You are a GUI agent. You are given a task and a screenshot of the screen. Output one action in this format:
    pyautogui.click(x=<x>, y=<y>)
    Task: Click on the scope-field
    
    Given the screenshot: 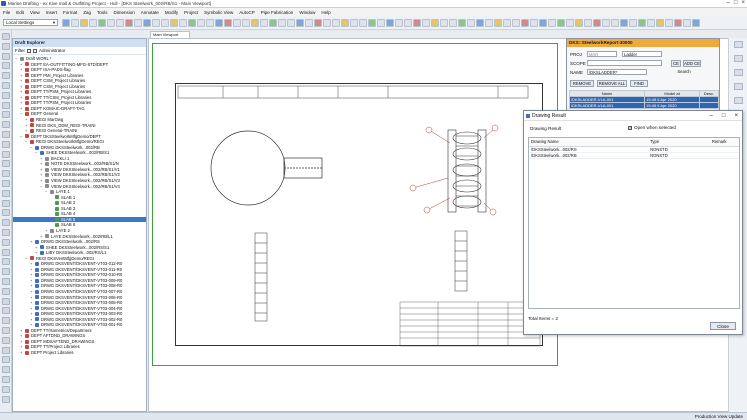 What is the action you would take?
    pyautogui.click(x=624, y=63)
    